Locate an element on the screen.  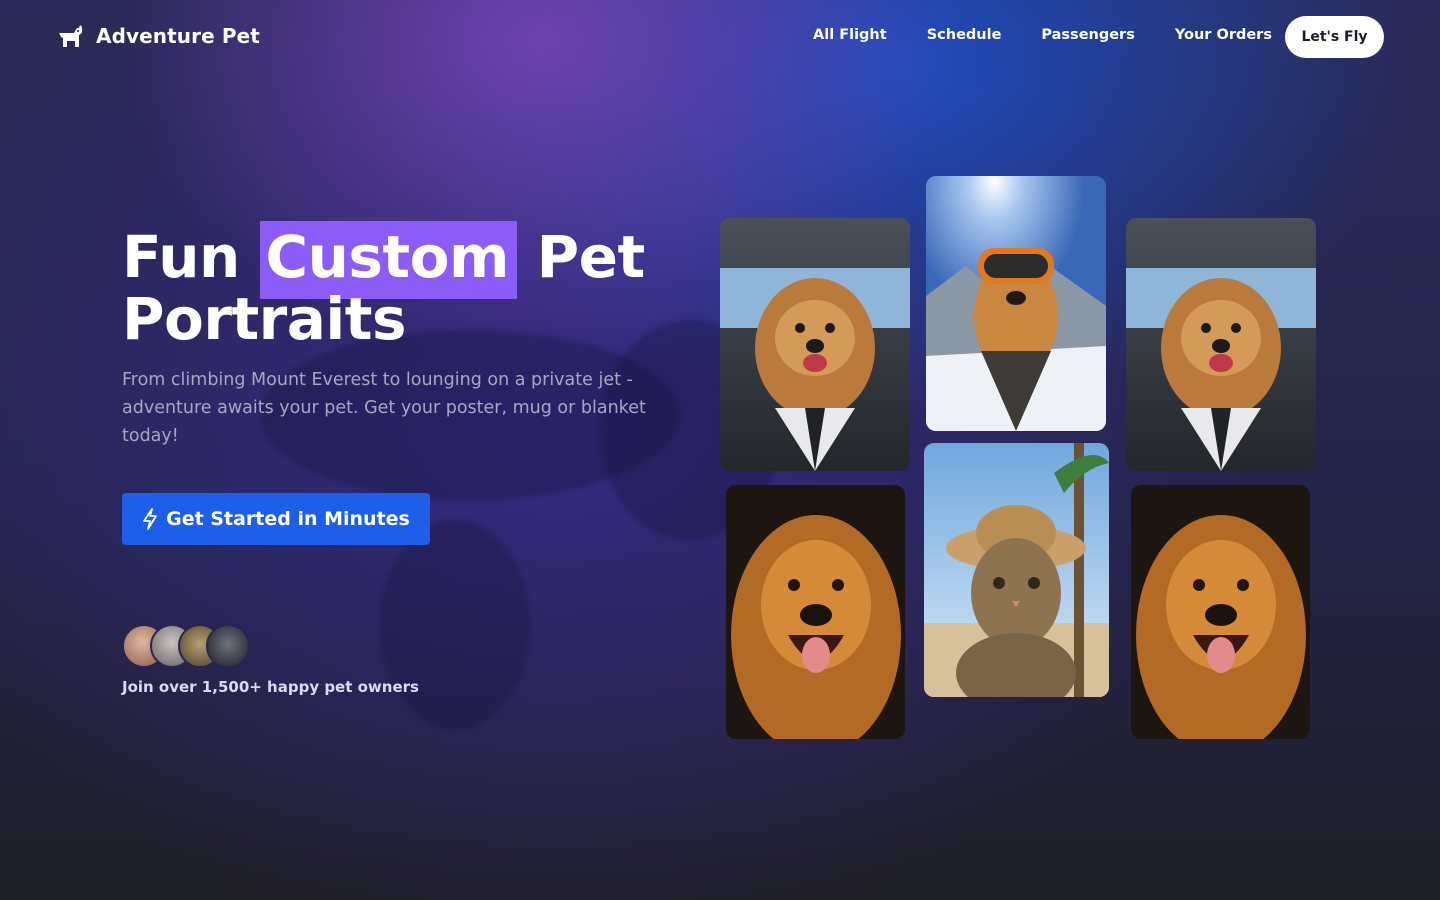
nav-link-your-orders: Your Orders is located at coordinates (1223, 35).